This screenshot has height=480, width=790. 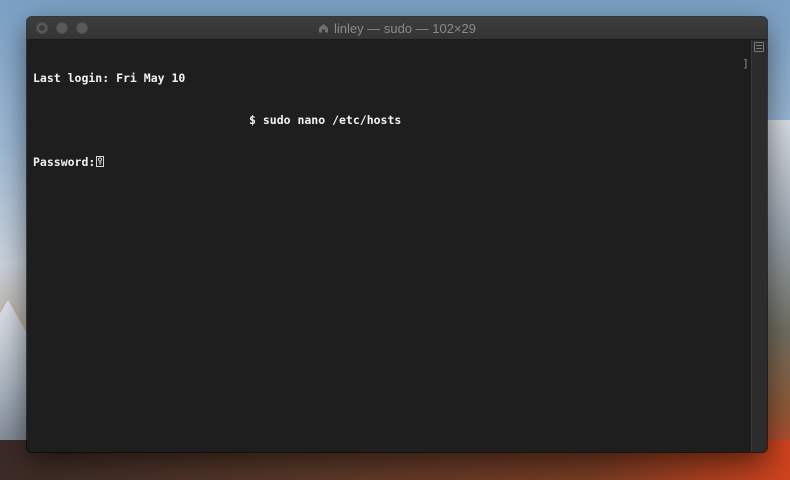 I want to click on title-bar: linley — sudo — 102×29, so click(x=397, y=28).